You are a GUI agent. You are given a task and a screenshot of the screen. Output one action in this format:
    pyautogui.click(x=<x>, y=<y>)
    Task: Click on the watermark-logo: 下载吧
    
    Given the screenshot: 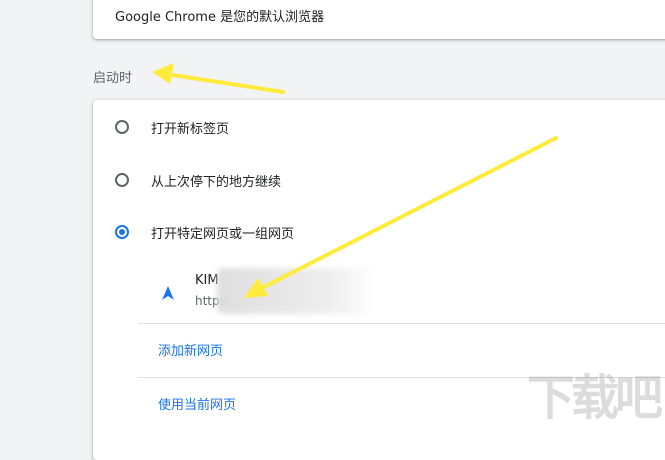 What is the action you would take?
    pyautogui.click(x=594, y=398)
    